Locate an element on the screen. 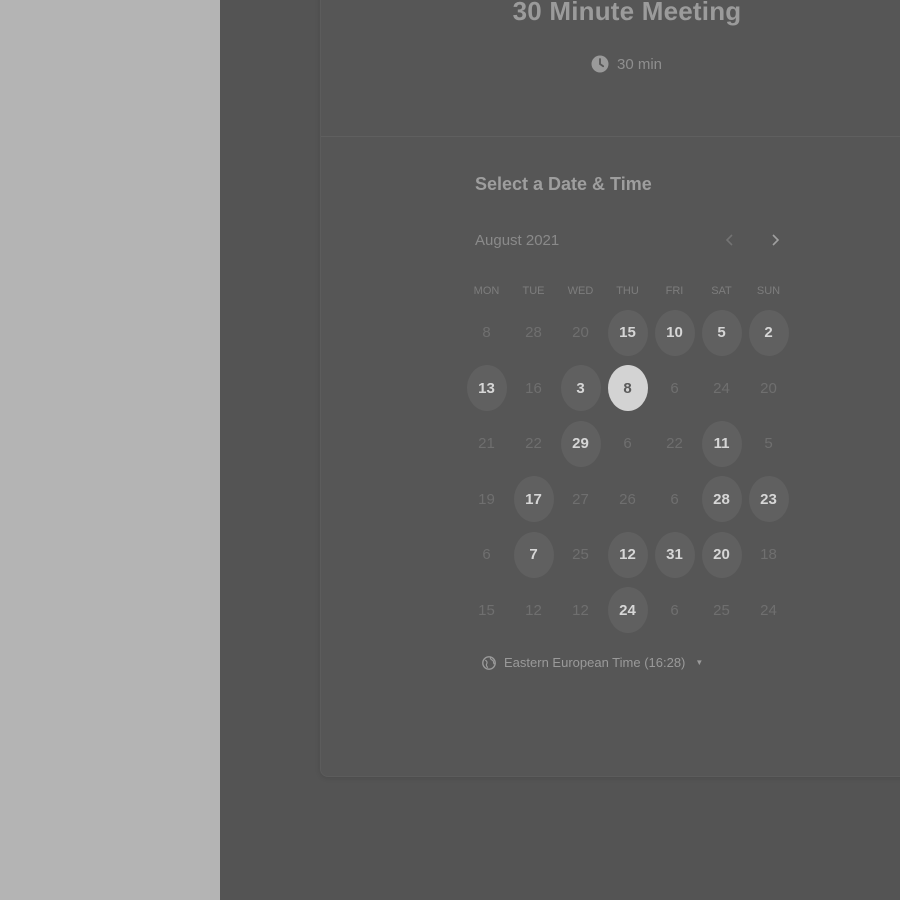  caret-down-icon: ▼ is located at coordinates (699, 662).